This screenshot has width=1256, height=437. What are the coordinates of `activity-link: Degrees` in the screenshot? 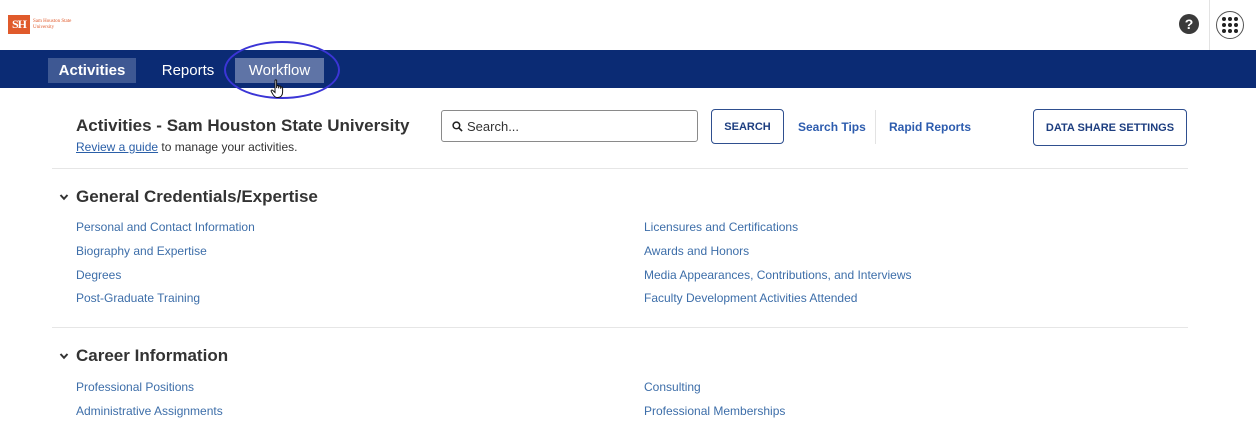 It's located at (98, 275).